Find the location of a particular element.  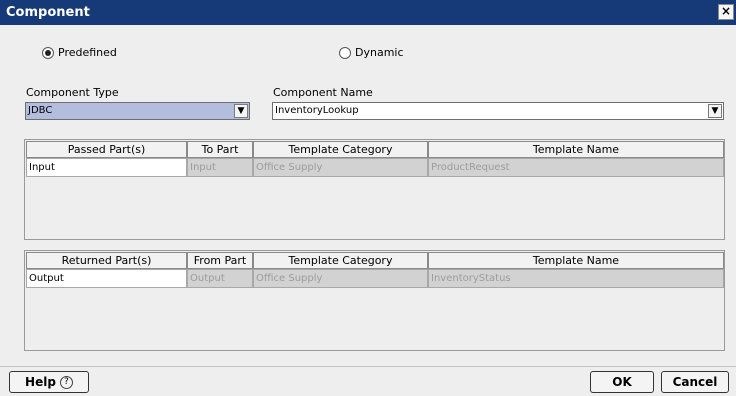

component-type-select: JDBC ▼ is located at coordinates (137, 111).